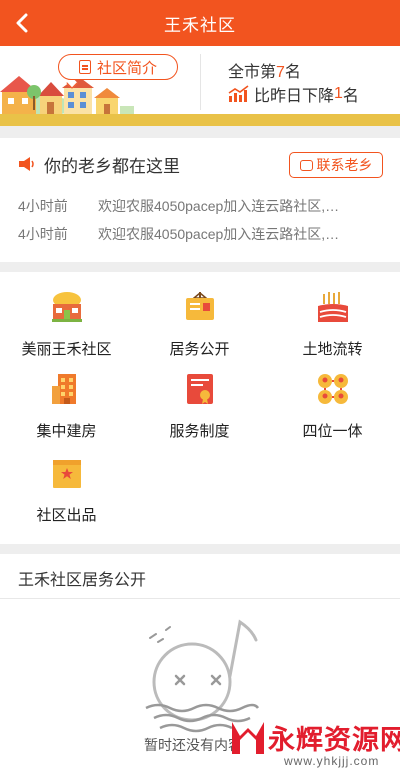 The width and height of the screenshot is (400, 775). What do you see at coordinates (248, 738) in the screenshot?
I see `watermark-logo-icon` at bounding box center [248, 738].